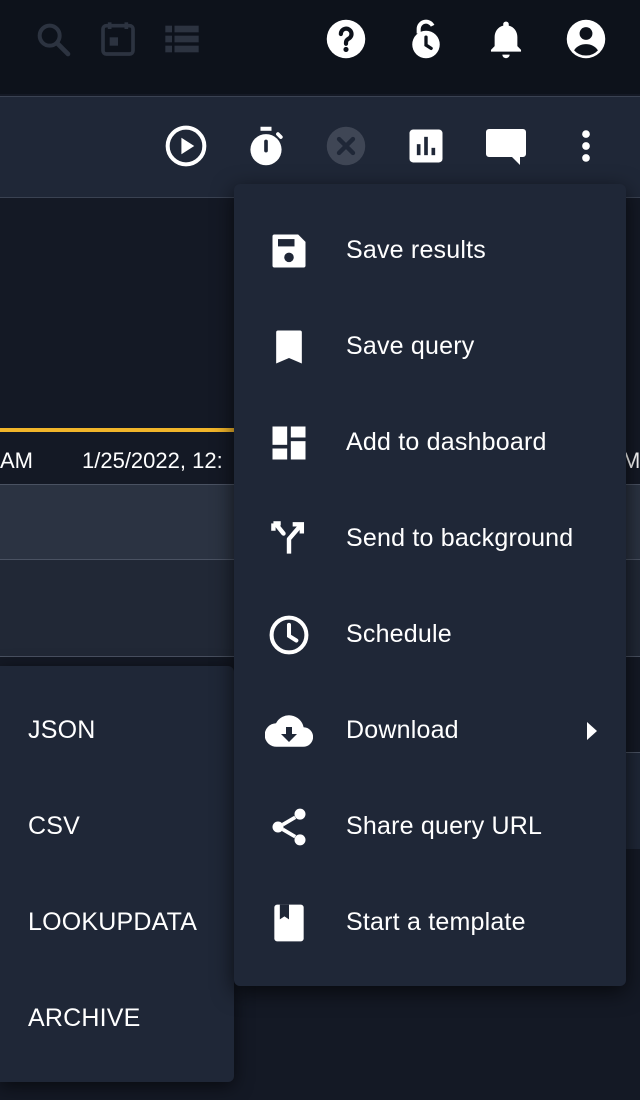  I want to click on menu-item-schedule: Schedule, so click(430, 634).